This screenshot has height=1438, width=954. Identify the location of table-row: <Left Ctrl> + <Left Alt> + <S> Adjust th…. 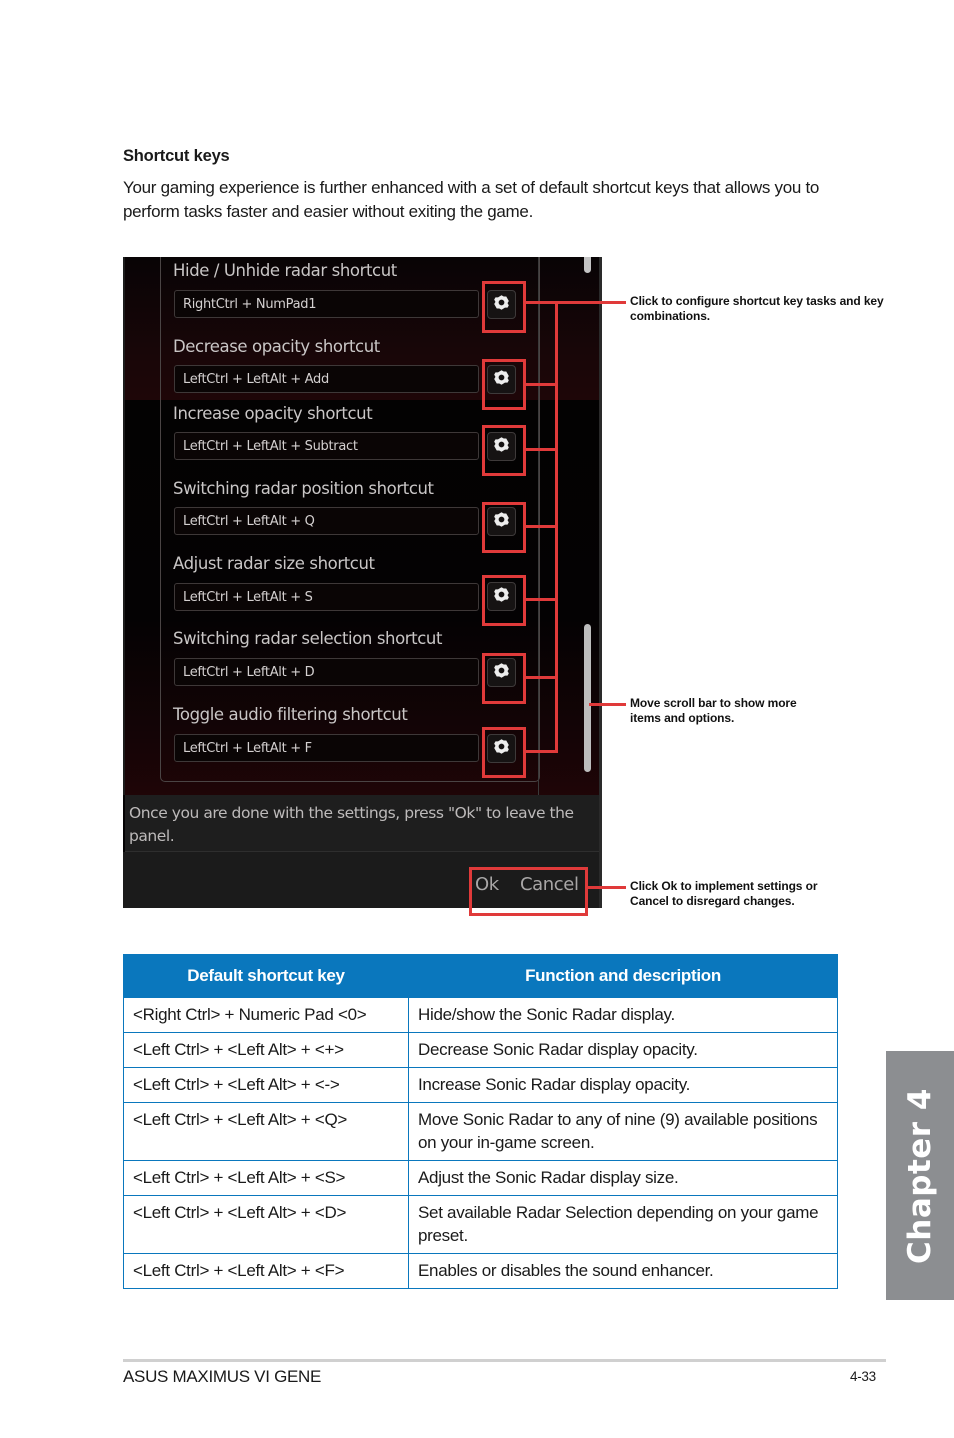
(480, 1178).